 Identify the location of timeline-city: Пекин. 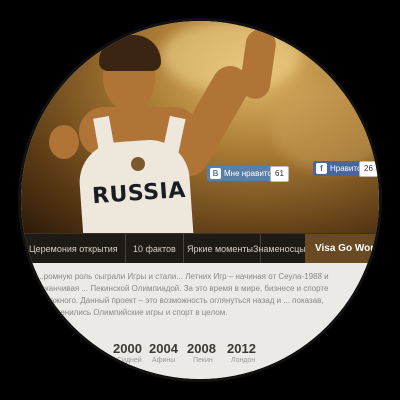
(203, 360).